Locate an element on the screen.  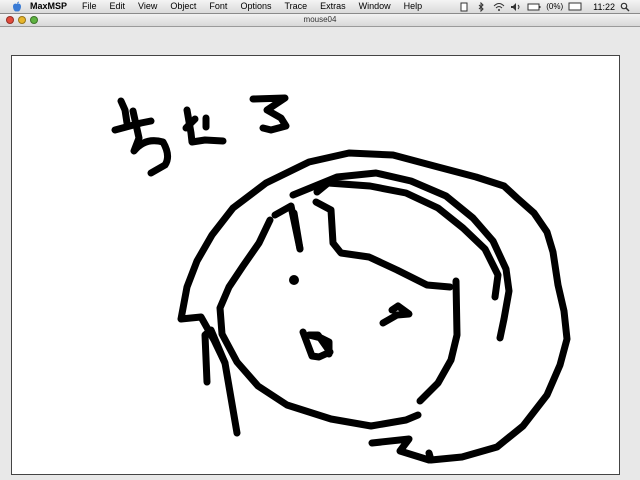
volume-icon is located at coordinates (516, 7).